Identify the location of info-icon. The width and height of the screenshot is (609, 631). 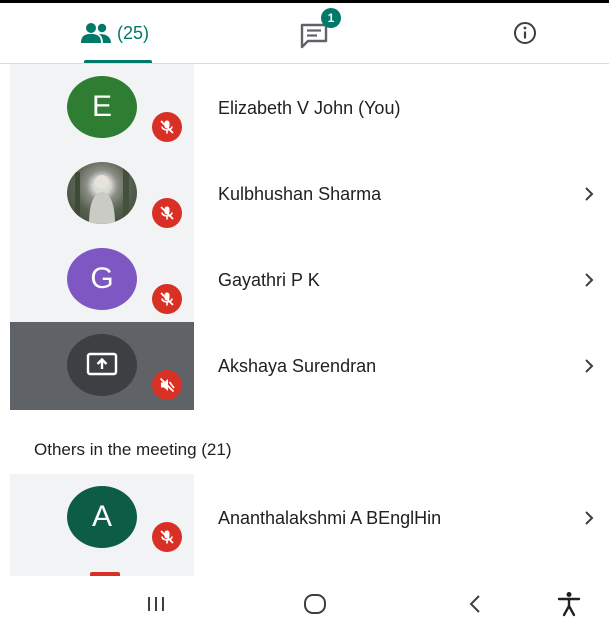
(525, 33).